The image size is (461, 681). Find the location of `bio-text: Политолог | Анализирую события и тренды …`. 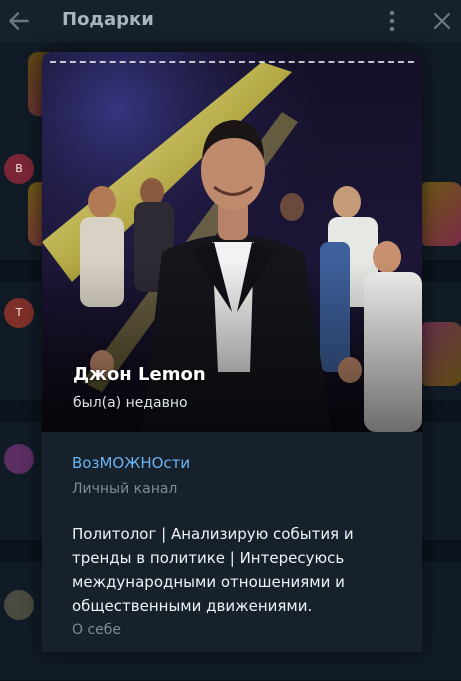

bio-text: Политолог | Анализирую события и тренды … is located at coordinates (213, 570).